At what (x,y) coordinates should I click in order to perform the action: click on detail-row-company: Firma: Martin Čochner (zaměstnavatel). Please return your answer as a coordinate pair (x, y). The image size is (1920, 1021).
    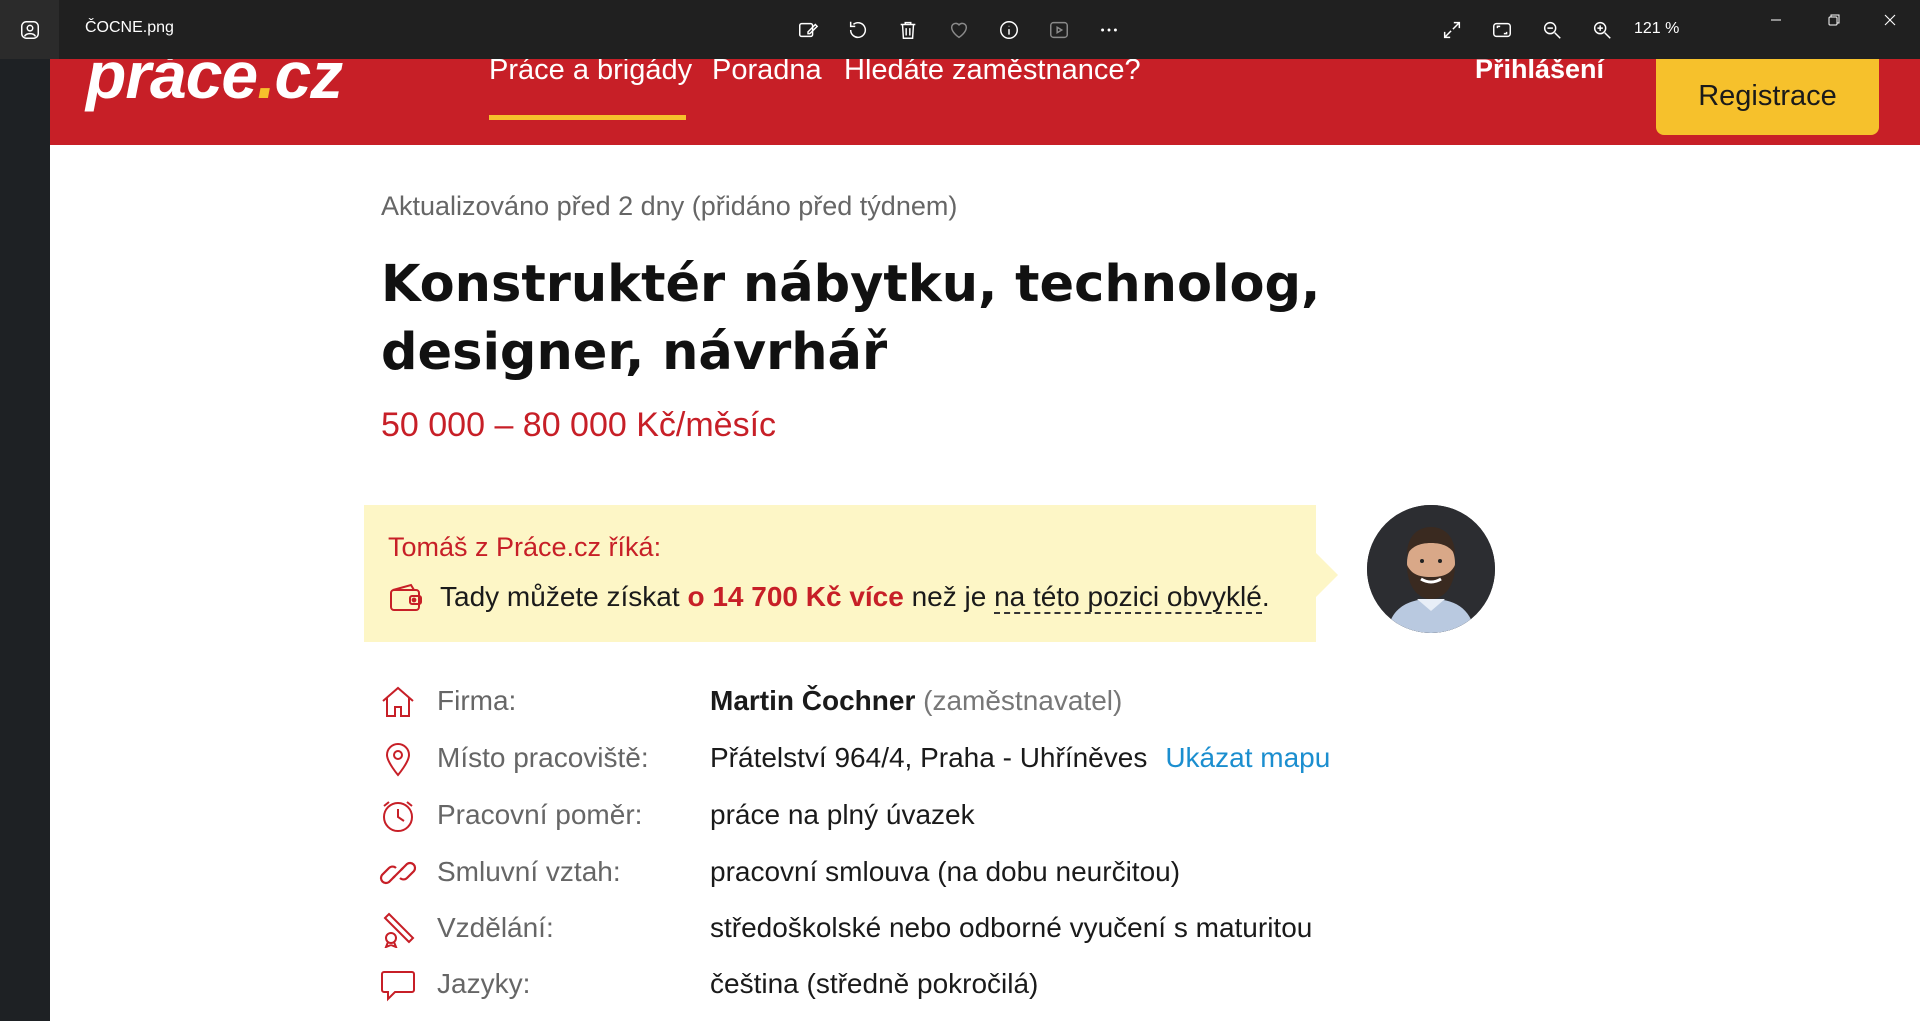
    Looking at the image, I should click on (979, 704).